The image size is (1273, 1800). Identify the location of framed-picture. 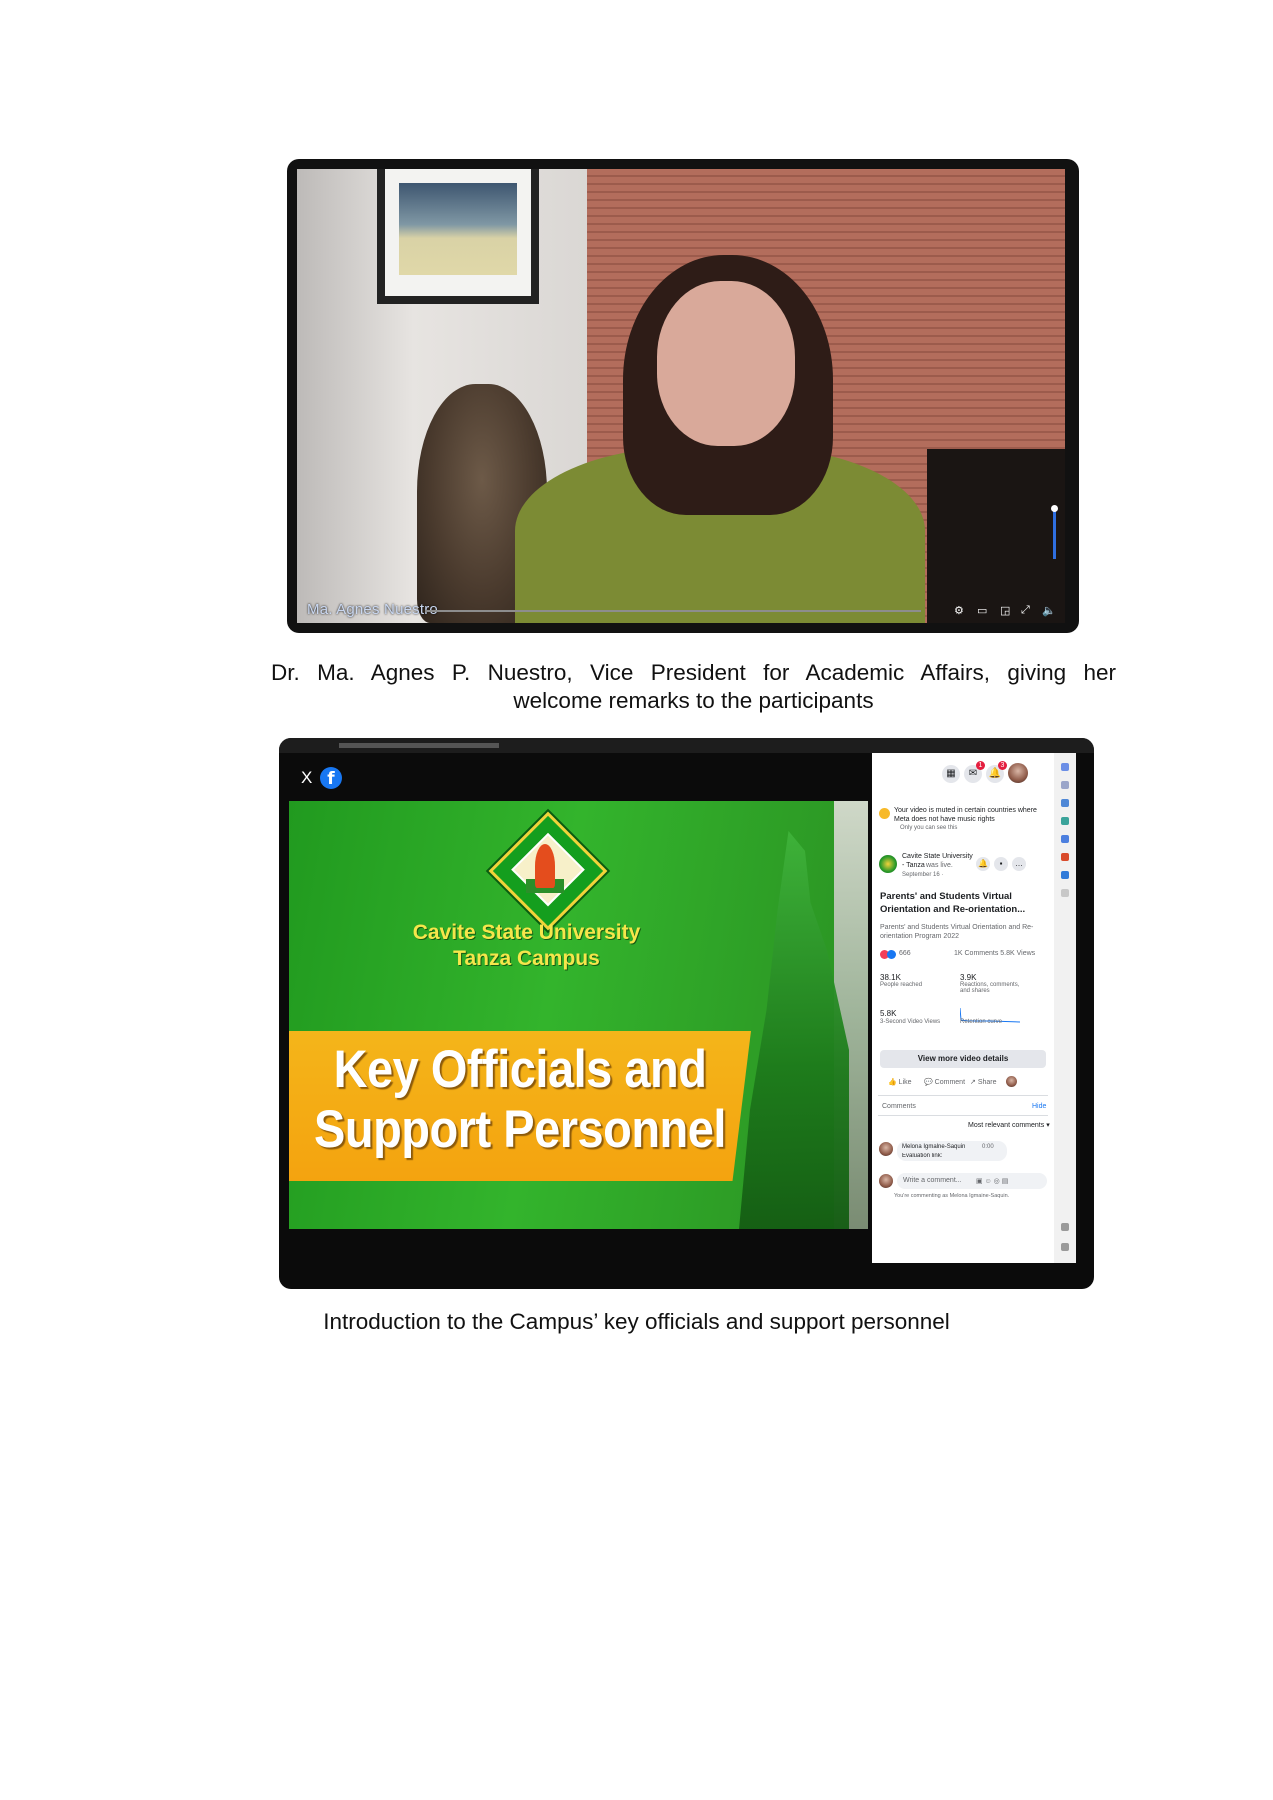
(458, 236).